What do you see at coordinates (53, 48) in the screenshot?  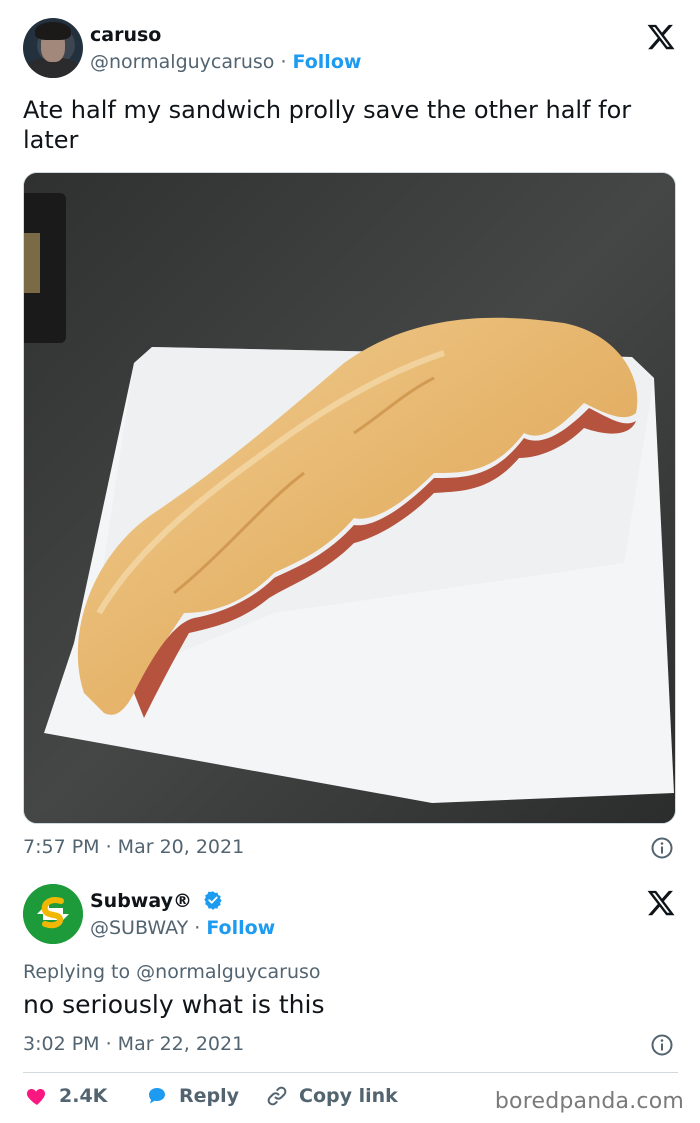 I see `user-avatar` at bounding box center [53, 48].